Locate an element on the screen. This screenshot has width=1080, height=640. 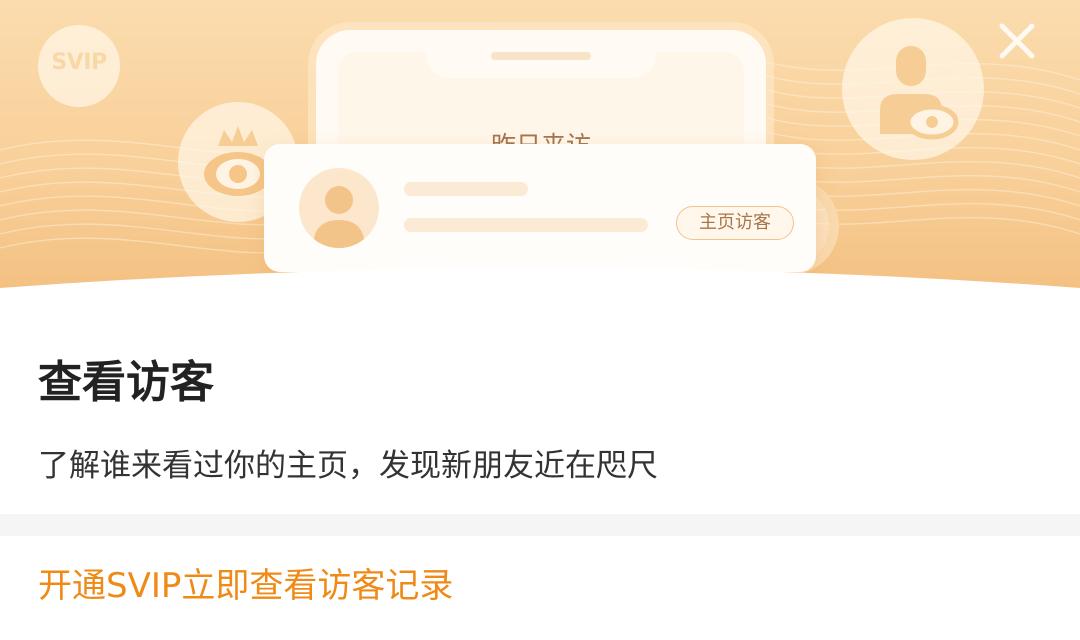
open-svip-link: 开通SVIP立即查看访客记录 is located at coordinates (245, 582).